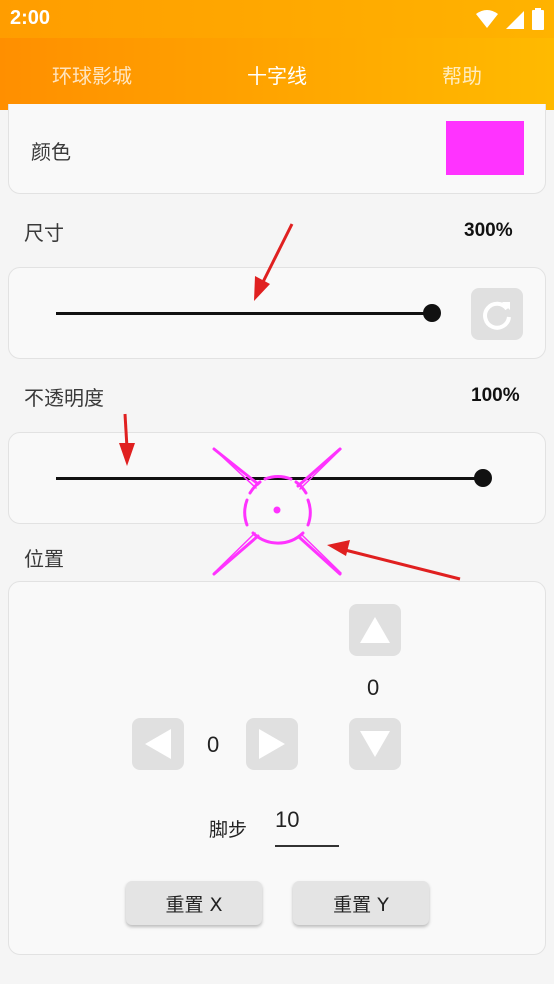 This screenshot has height=984, width=554. I want to click on refresh-icon, so click(497, 315).